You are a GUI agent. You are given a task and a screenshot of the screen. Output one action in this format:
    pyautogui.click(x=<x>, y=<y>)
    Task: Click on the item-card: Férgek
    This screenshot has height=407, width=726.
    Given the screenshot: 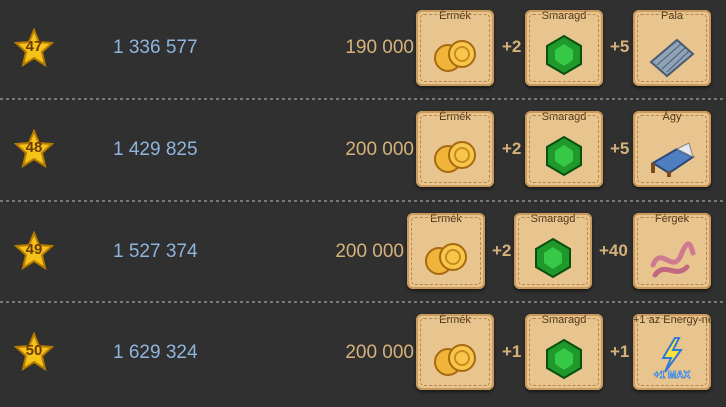 What is the action you would take?
    pyautogui.click(x=672, y=251)
    